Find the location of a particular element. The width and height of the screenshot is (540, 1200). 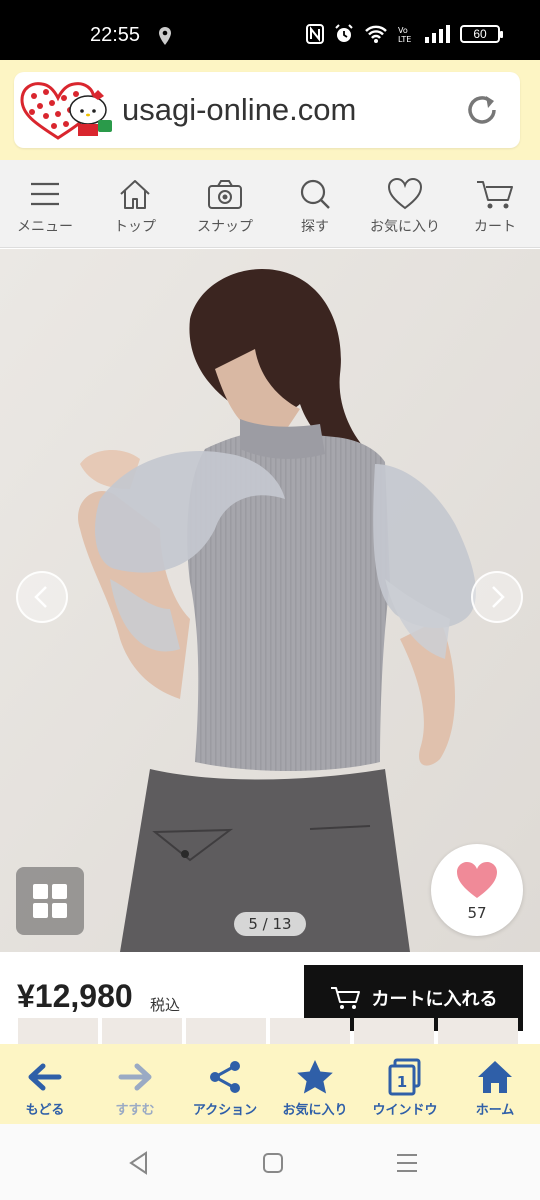

favorite-count: 57 is located at coordinates (477, 913).